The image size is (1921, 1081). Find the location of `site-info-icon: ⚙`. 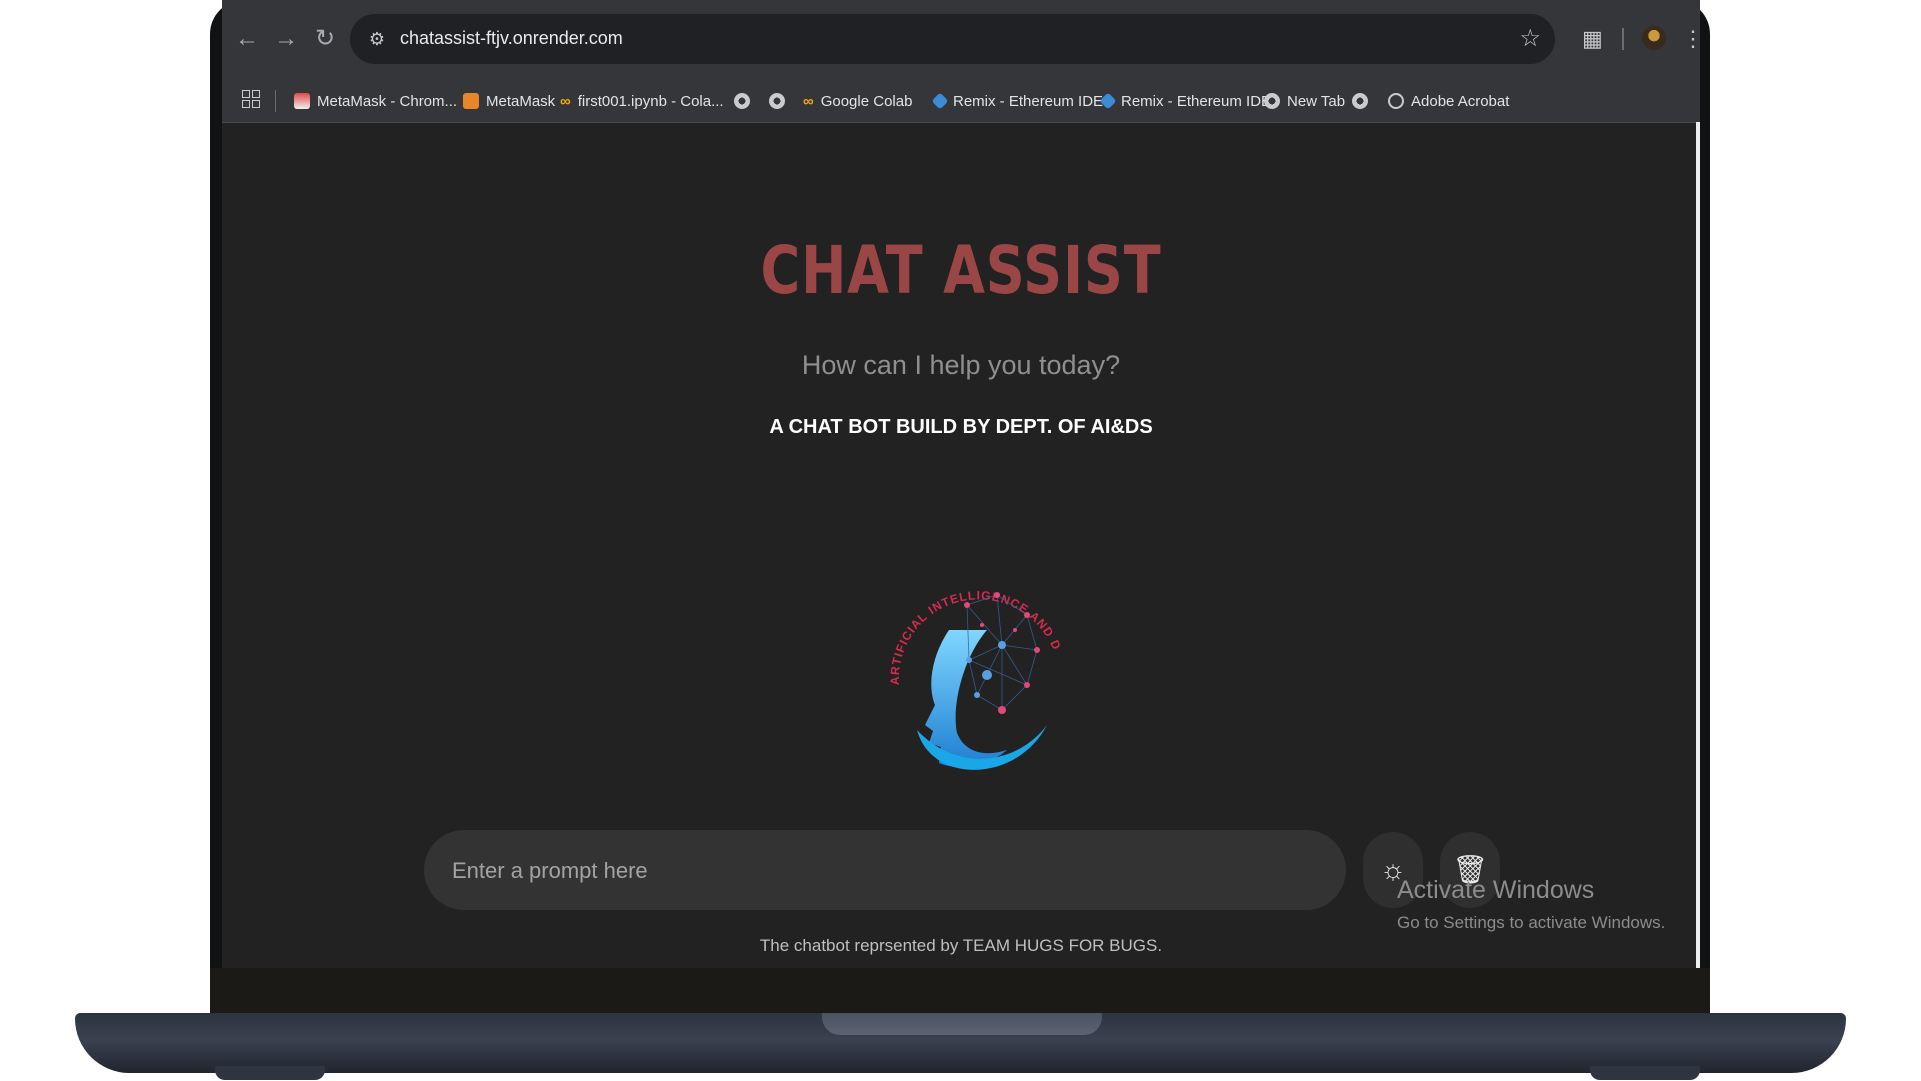

site-info-icon: ⚙ is located at coordinates (377, 39).